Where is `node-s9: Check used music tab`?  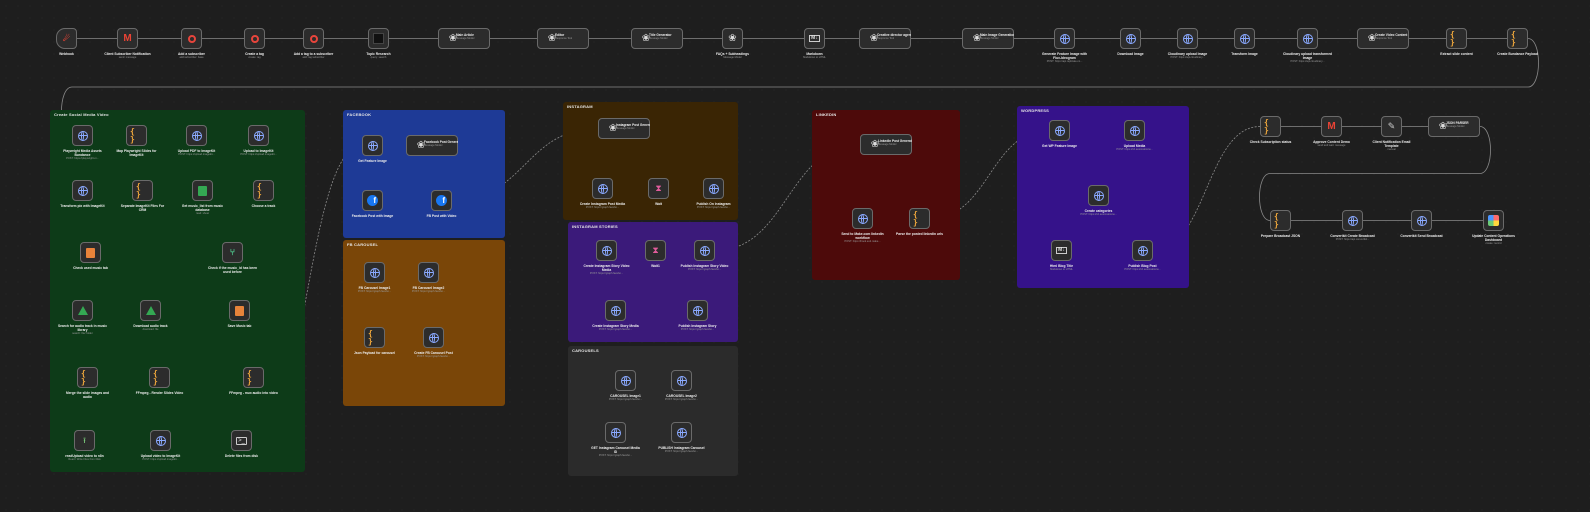
node-s9: Check used music tab is located at coordinates (90, 256).